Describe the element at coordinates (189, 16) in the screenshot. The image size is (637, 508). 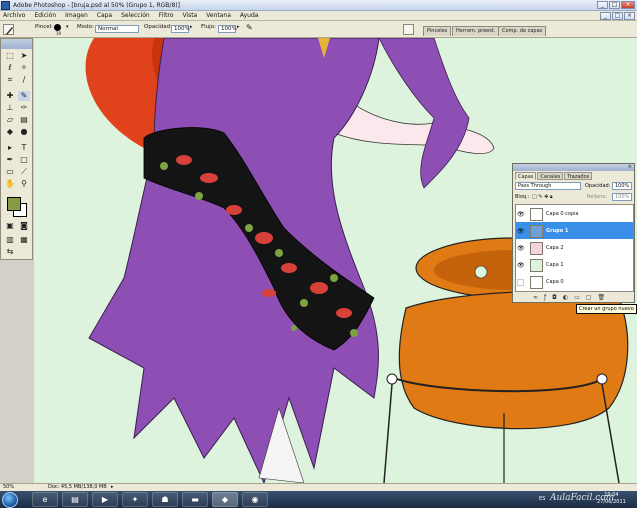
I see `menu-vista: Vista` at that location.